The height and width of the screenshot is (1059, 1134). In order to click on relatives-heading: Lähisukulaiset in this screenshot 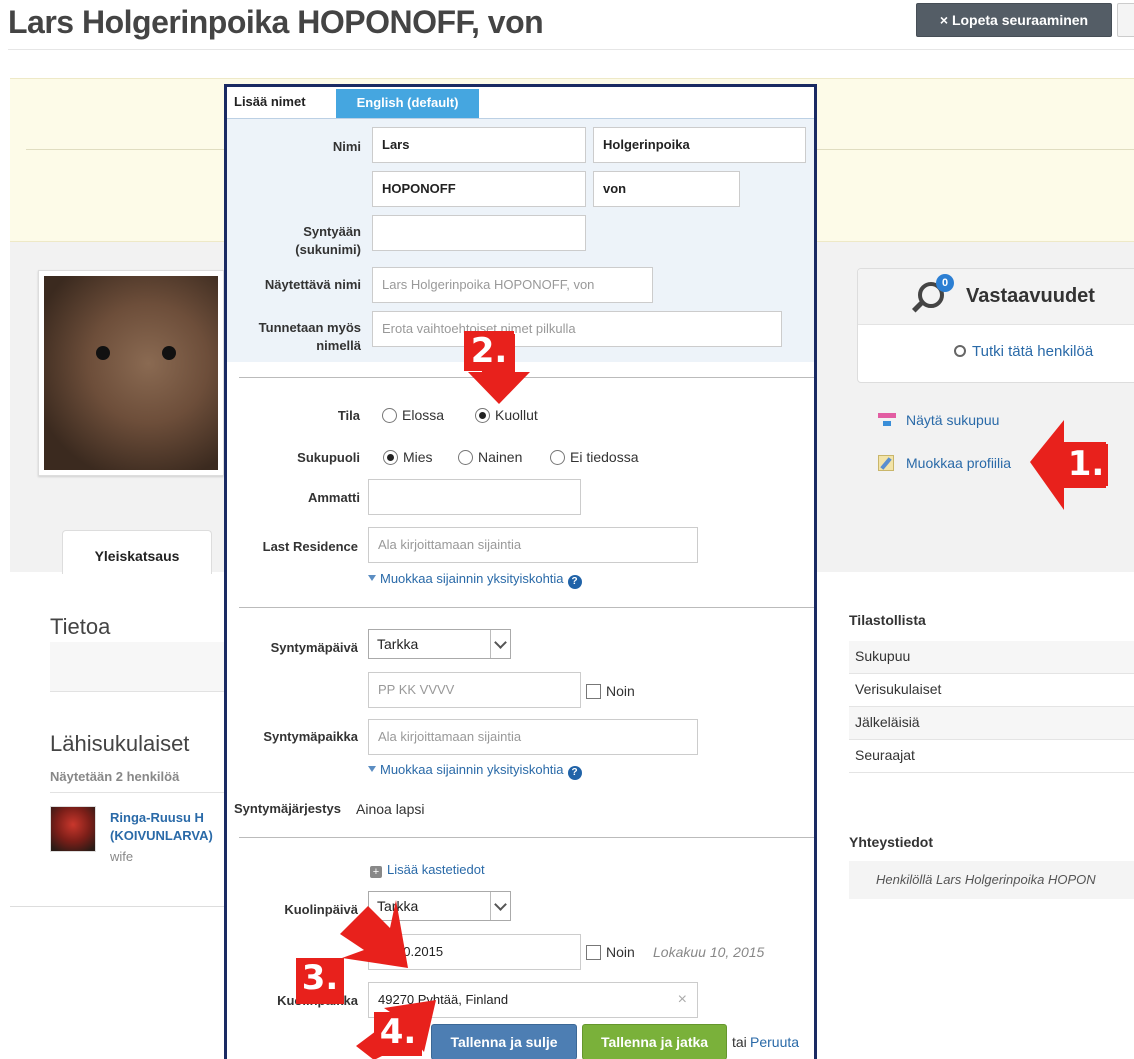, I will do `click(120, 743)`.